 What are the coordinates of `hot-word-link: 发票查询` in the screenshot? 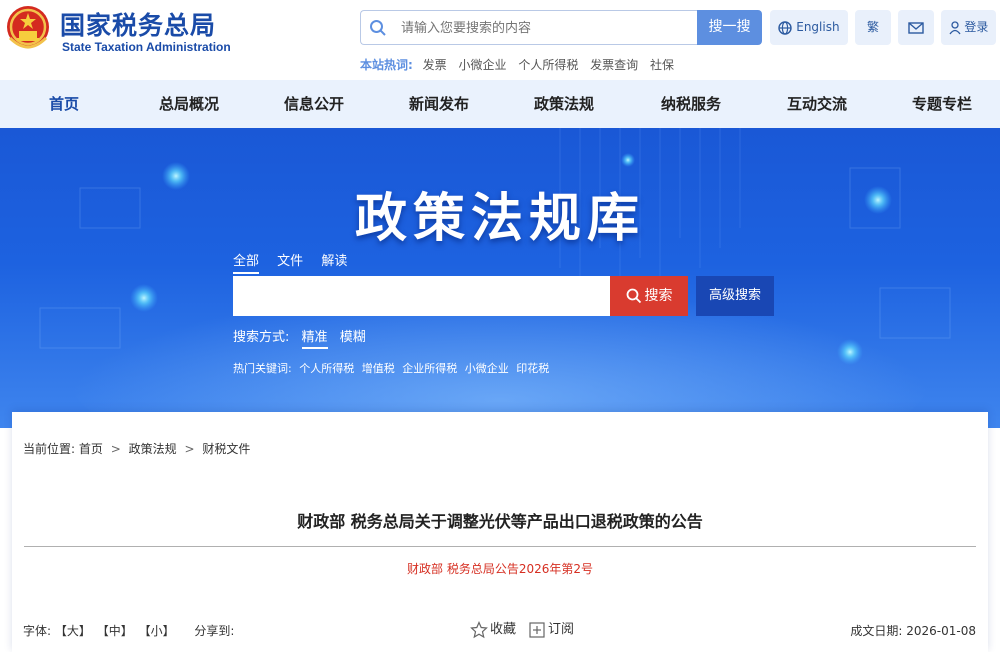 It's located at (614, 65).